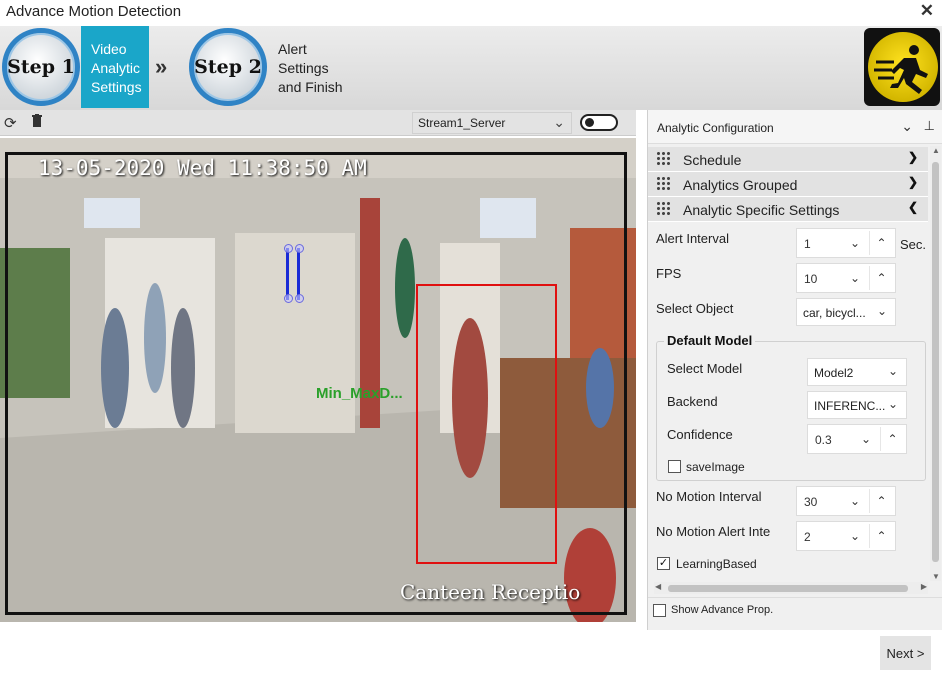 The height and width of the screenshot is (674, 942). I want to click on confidence-input: 0.3 ⌄ ⌃, so click(857, 439).